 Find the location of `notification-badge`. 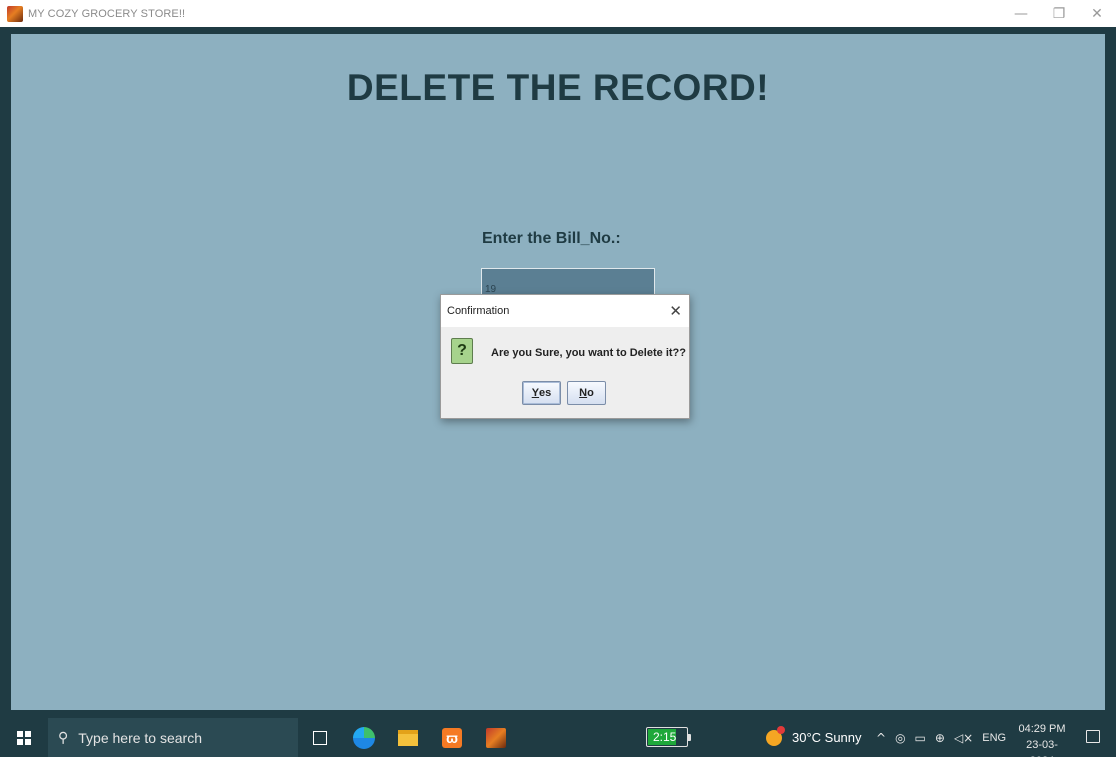

notification-badge is located at coordinates (781, 729).